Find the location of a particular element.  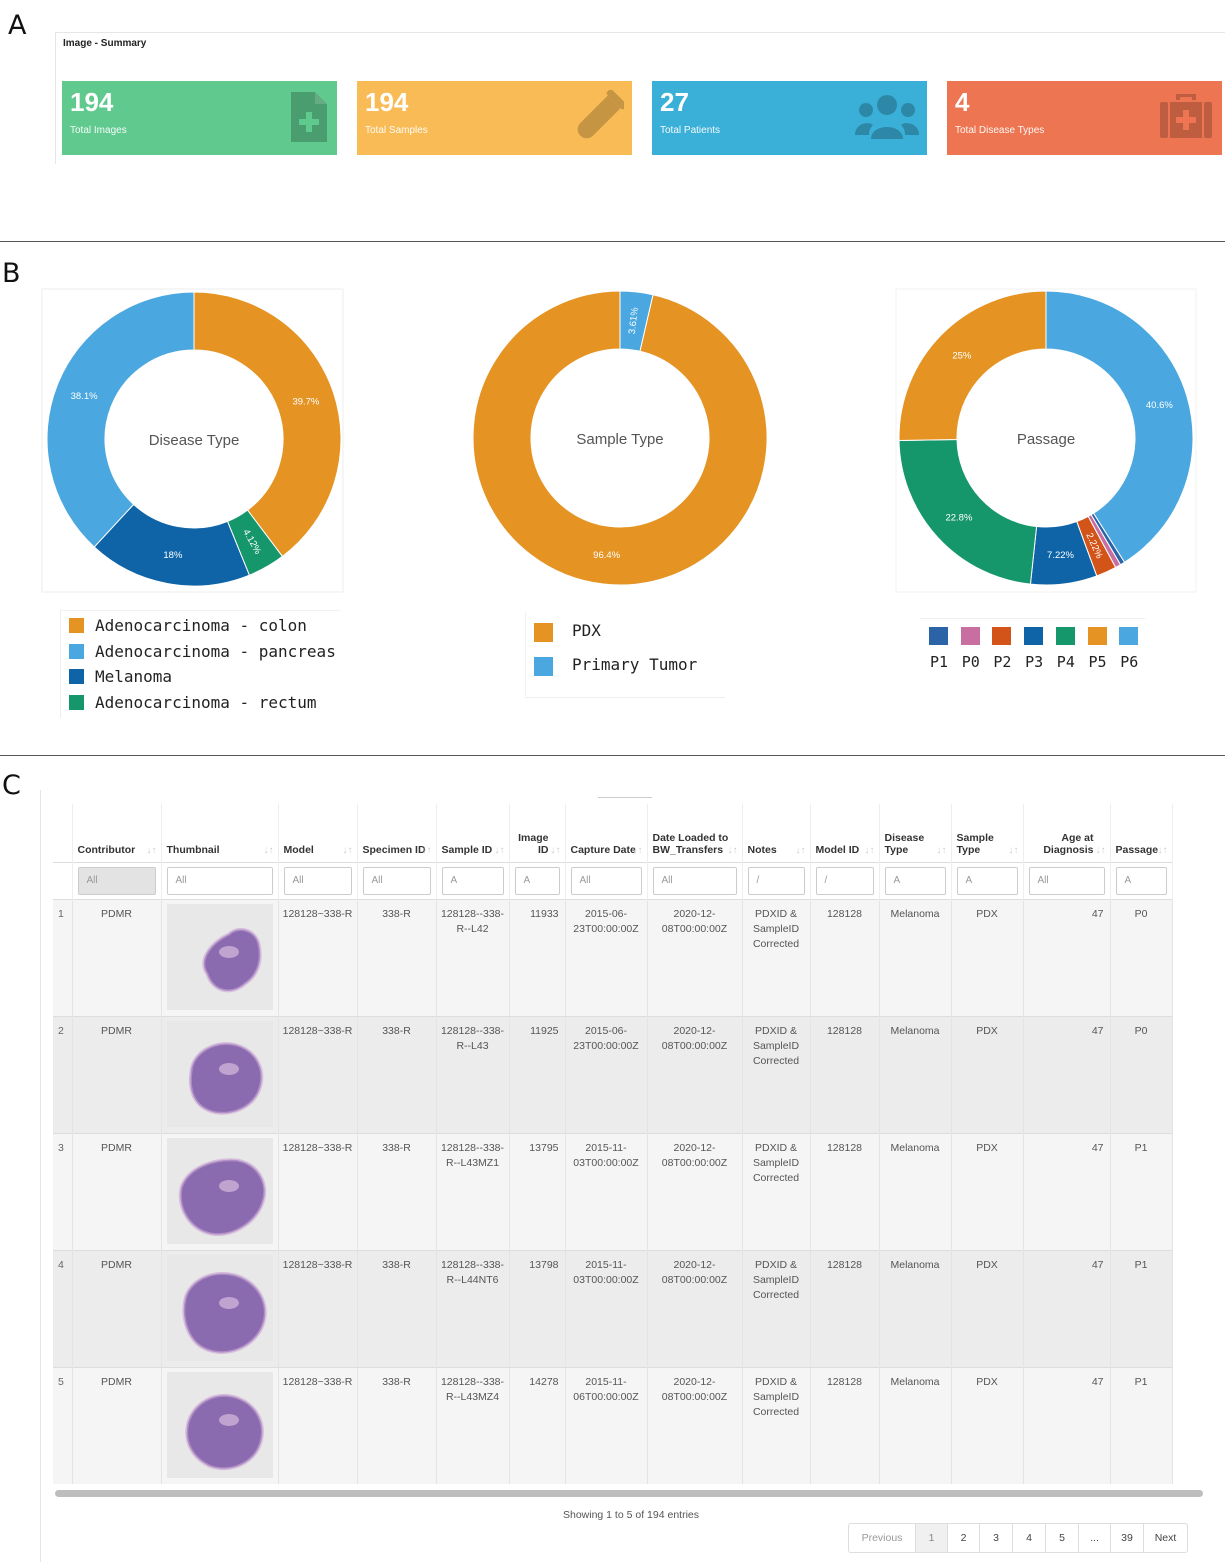

slice-percent-label: 38.1% is located at coordinates (84, 396).